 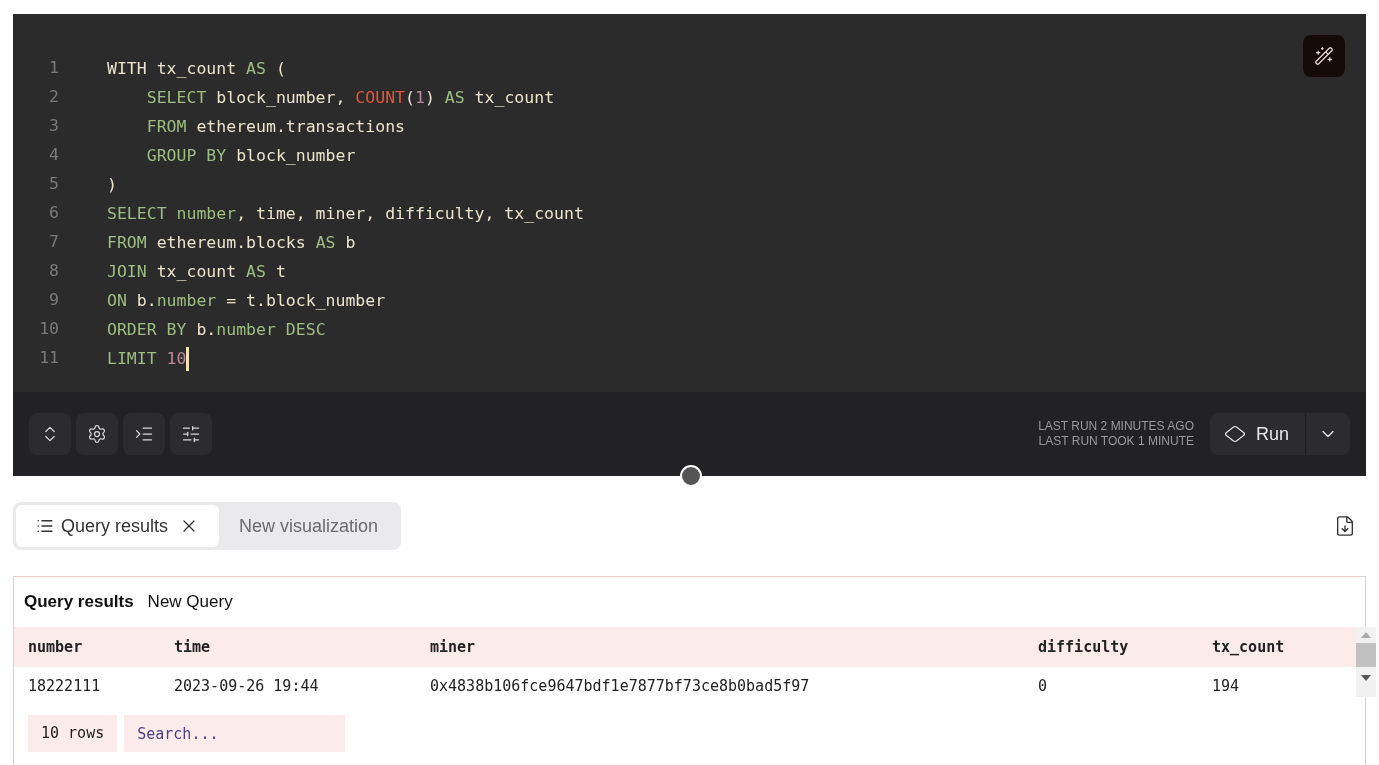 What do you see at coordinates (251, 155) in the screenshot?
I see `code-line: GROUP BY block_number` at bounding box center [251, 155].